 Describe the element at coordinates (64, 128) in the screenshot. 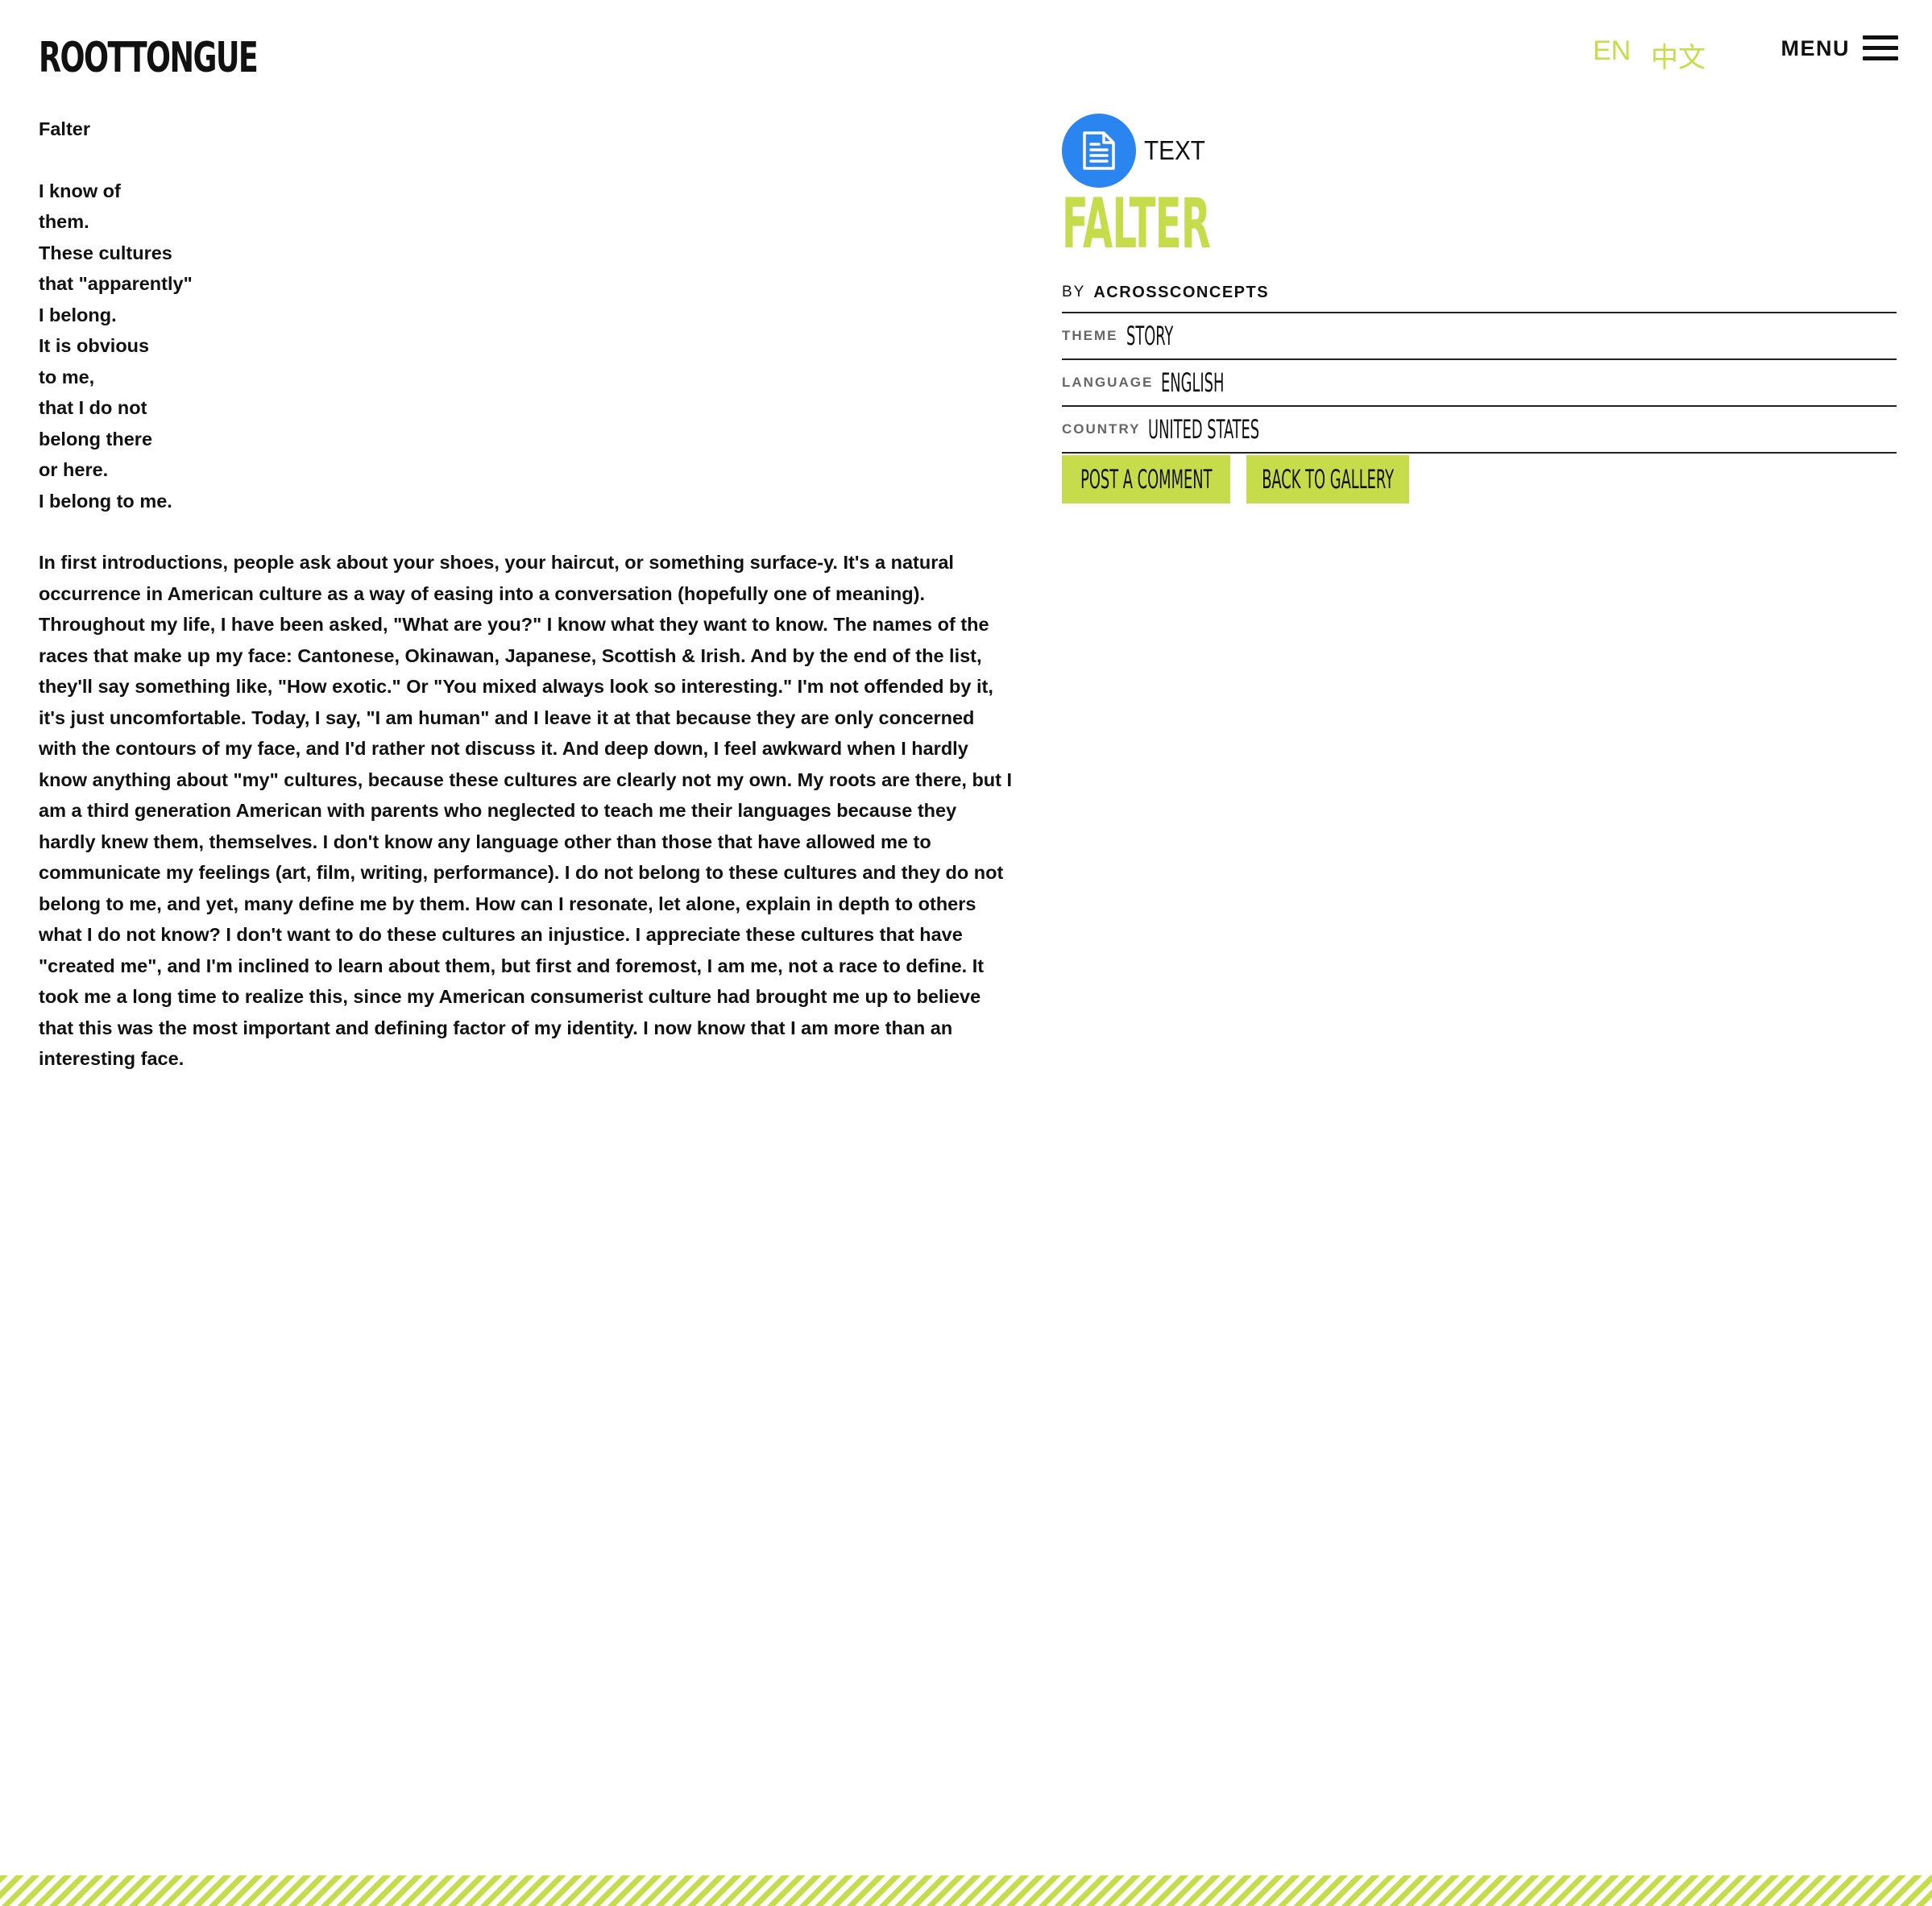

I see `story-title: Falter` at that location.